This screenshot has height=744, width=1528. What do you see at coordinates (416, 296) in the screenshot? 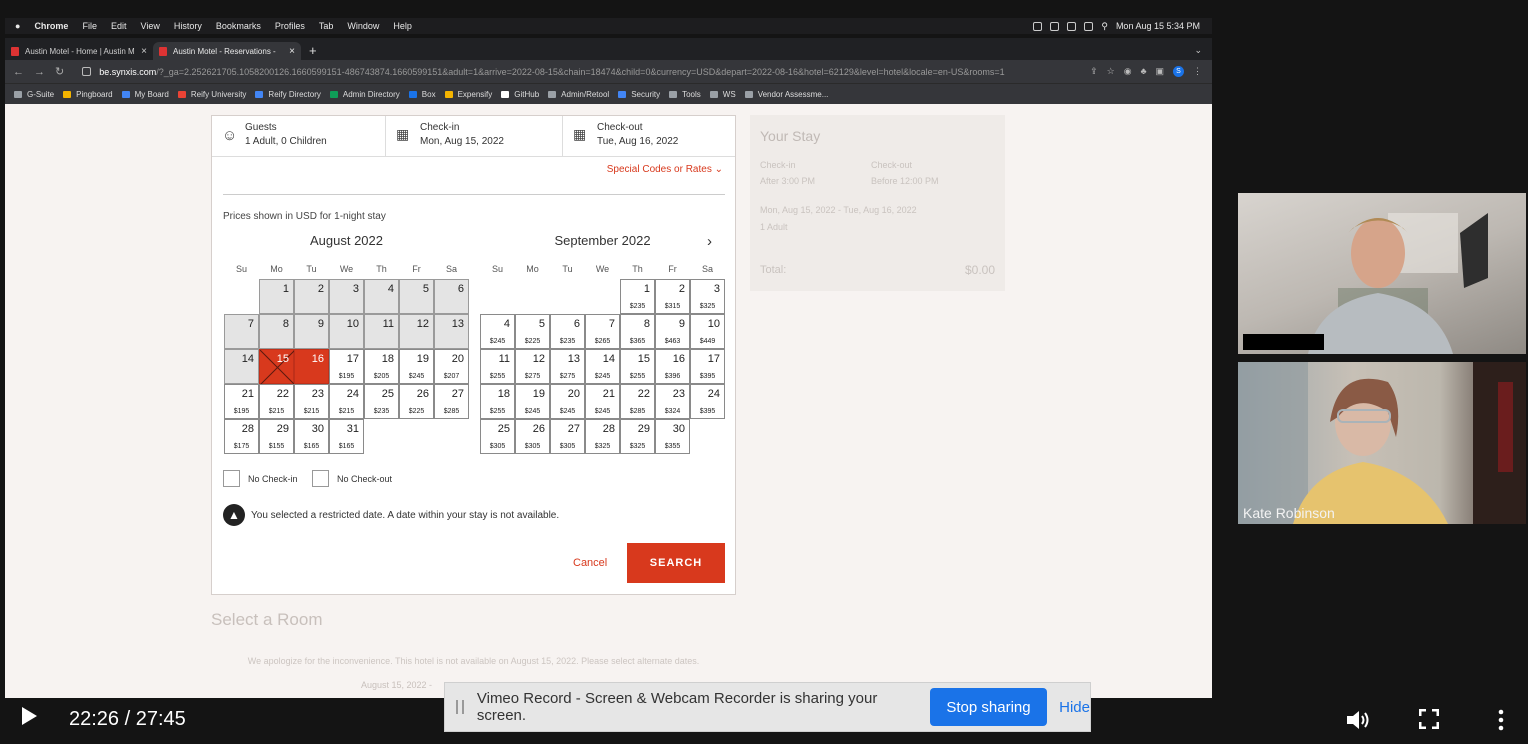
I see `calendar-day: 5` at bounding box center [416, 296].